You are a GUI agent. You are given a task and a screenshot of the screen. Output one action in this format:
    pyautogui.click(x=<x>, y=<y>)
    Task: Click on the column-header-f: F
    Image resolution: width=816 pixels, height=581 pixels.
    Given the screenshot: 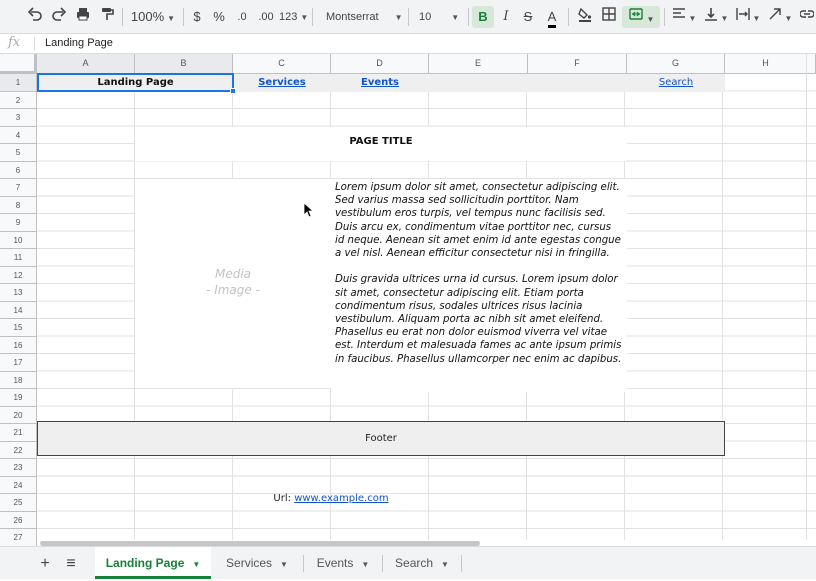 What is the action you would take?
    pyautogui.click(x=577, y=64)
    